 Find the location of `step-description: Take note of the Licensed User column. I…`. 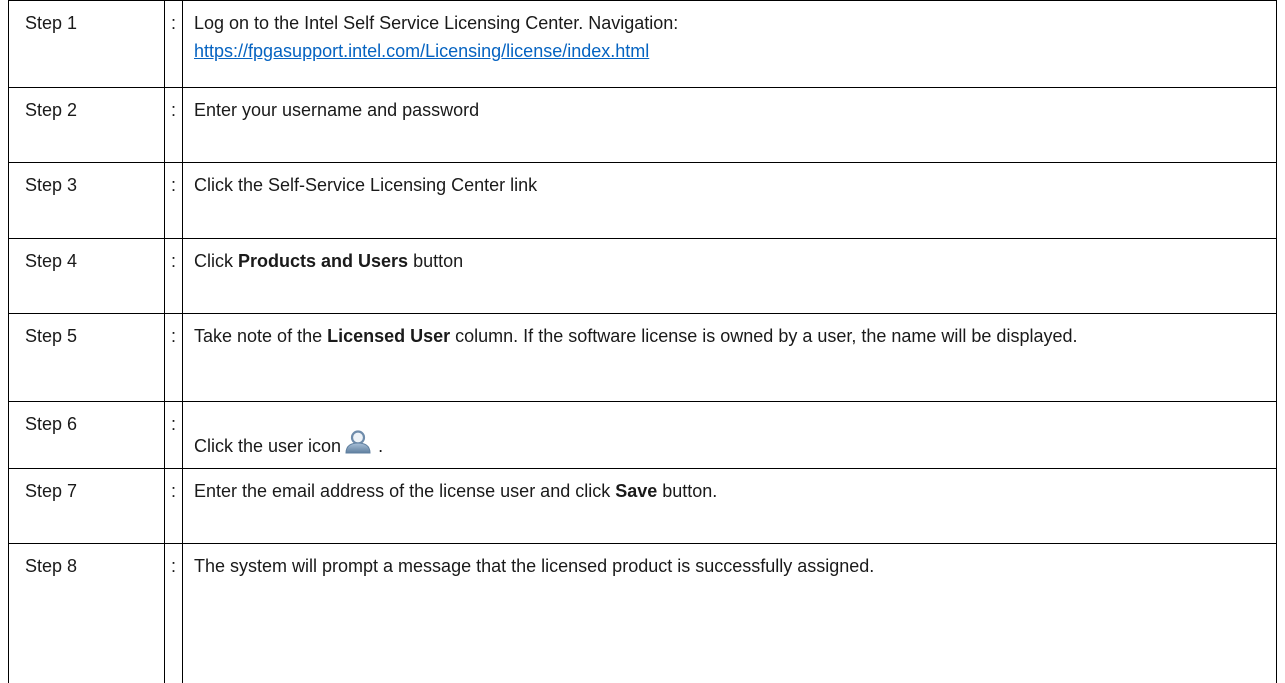

step-description: Take note of the Licensed User column. I… is located at coordinates (729, 357).